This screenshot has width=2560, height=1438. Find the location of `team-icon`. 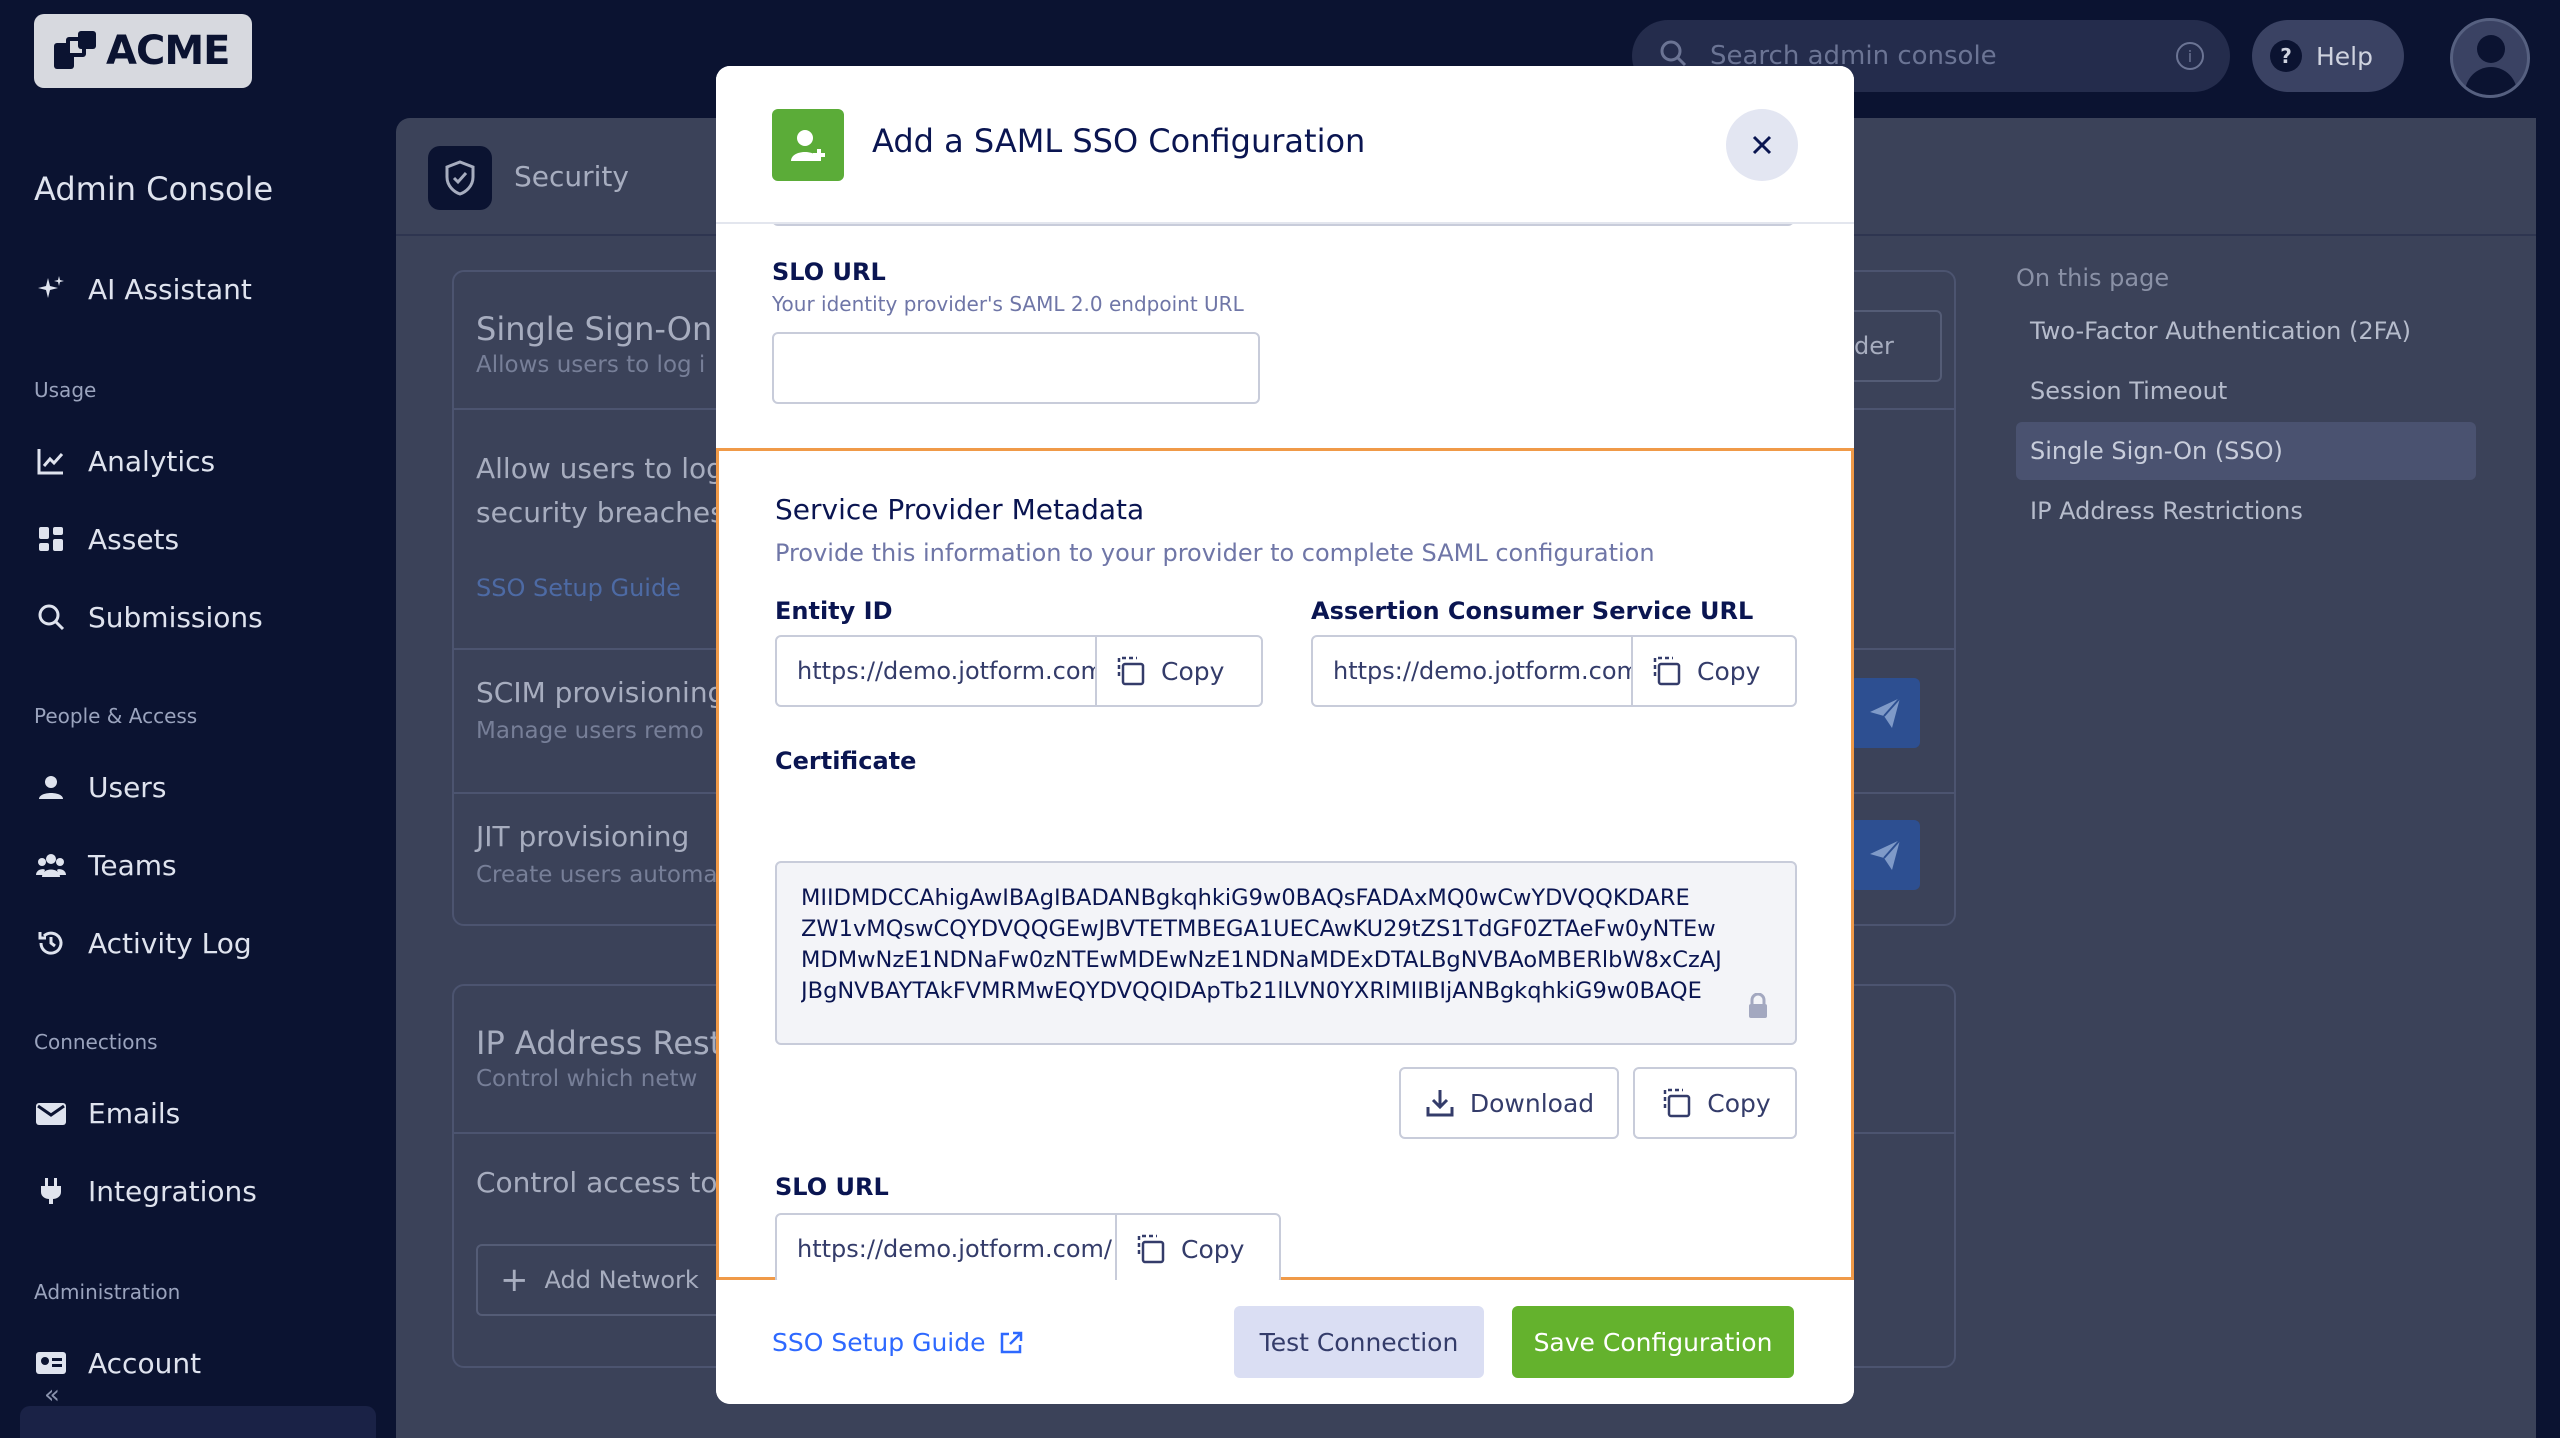

team-icon is located at coordinates (51, 865).